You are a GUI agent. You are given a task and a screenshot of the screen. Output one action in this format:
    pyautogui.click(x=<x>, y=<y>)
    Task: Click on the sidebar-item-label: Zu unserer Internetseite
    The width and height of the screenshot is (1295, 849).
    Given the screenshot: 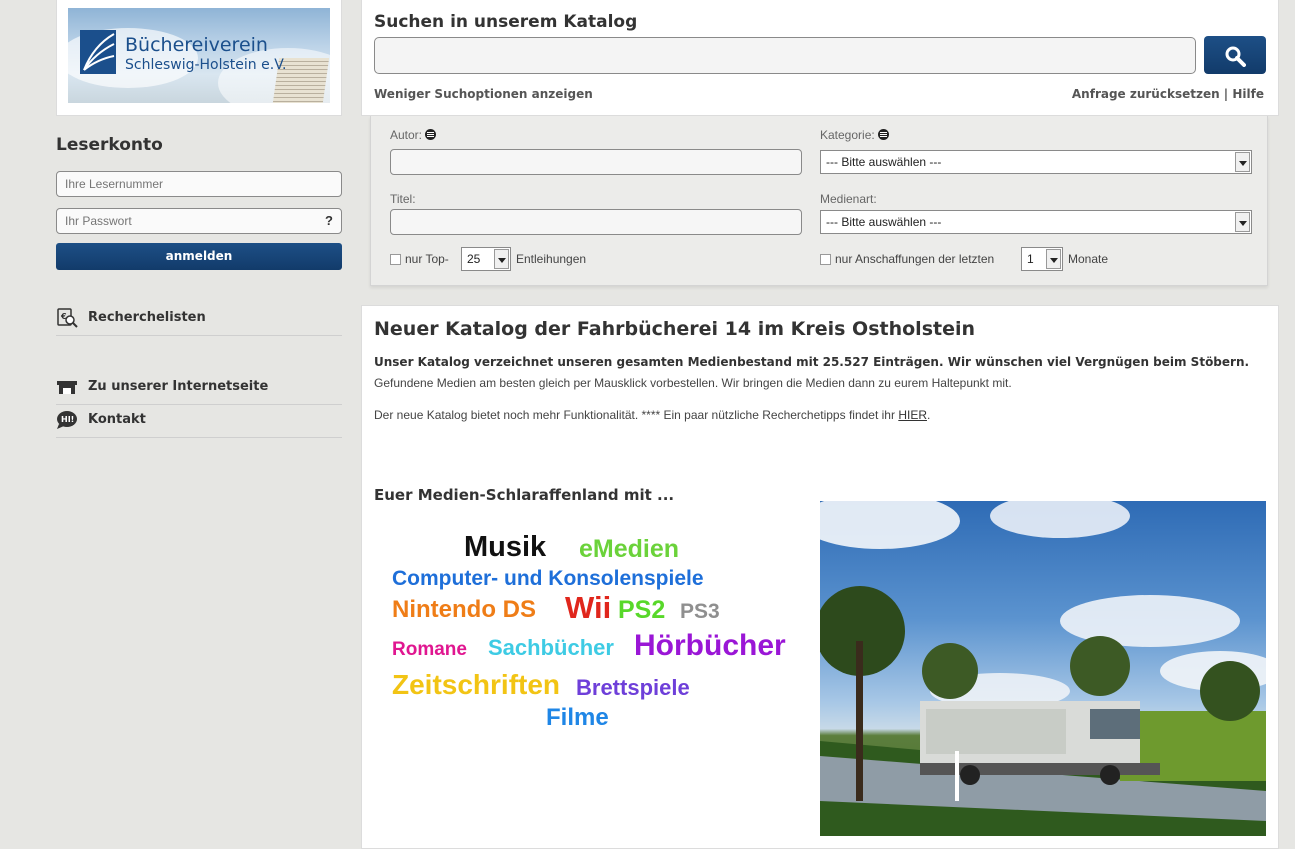 What is the action you would take?
    pyautogui.click(x=178, y=386)
    